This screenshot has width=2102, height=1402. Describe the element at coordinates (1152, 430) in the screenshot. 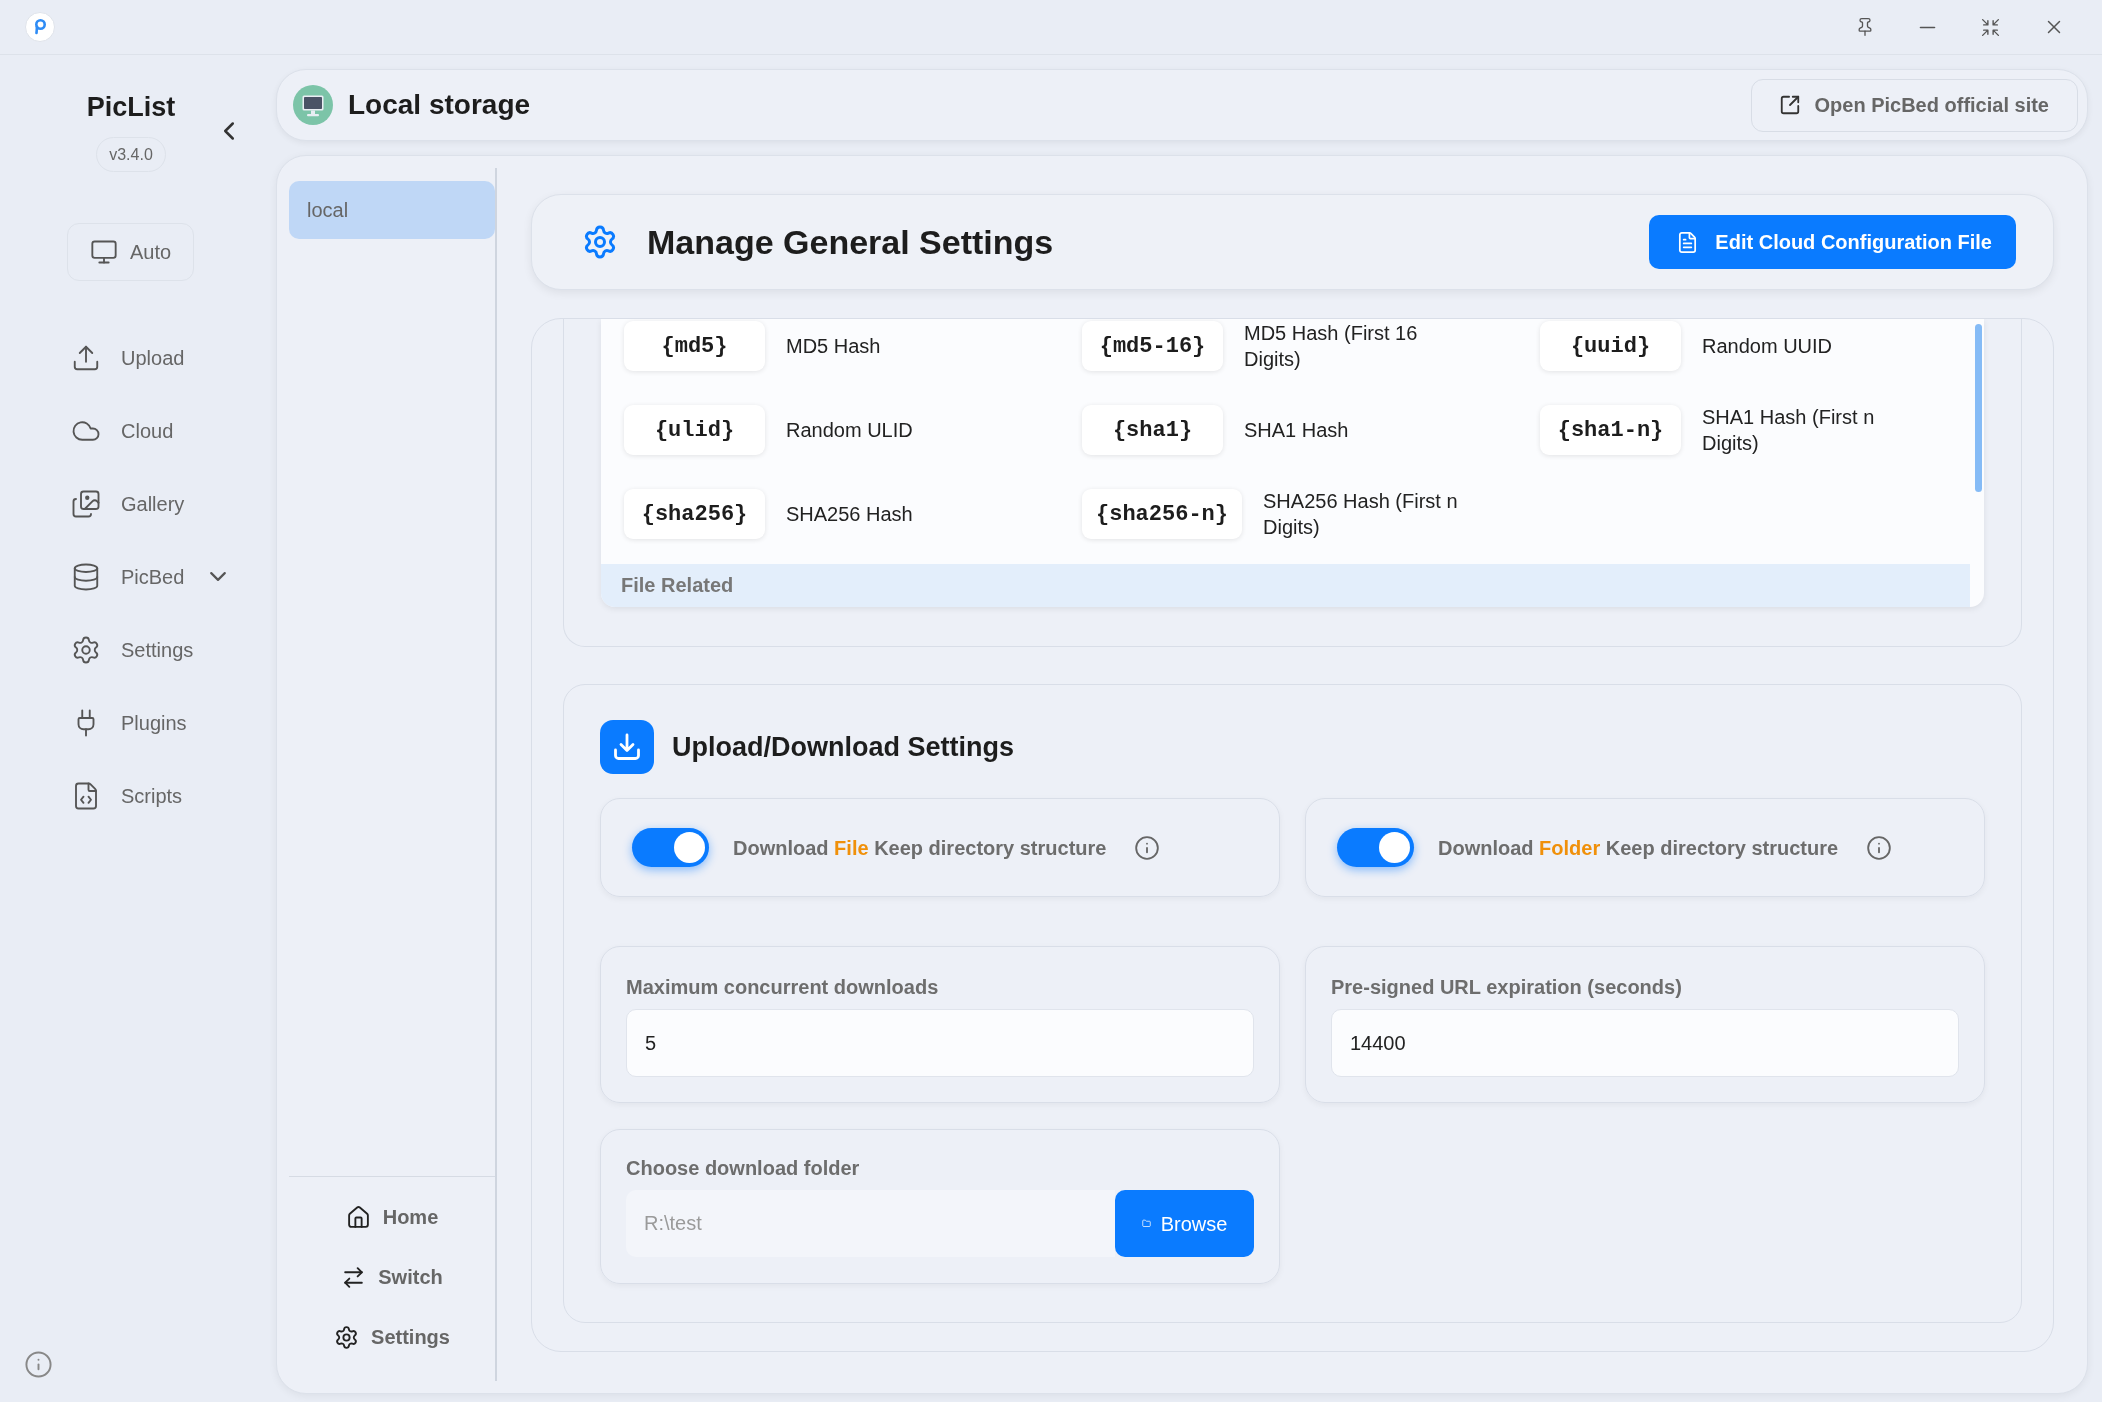

I see `variable-token: {sha1}` at that location.